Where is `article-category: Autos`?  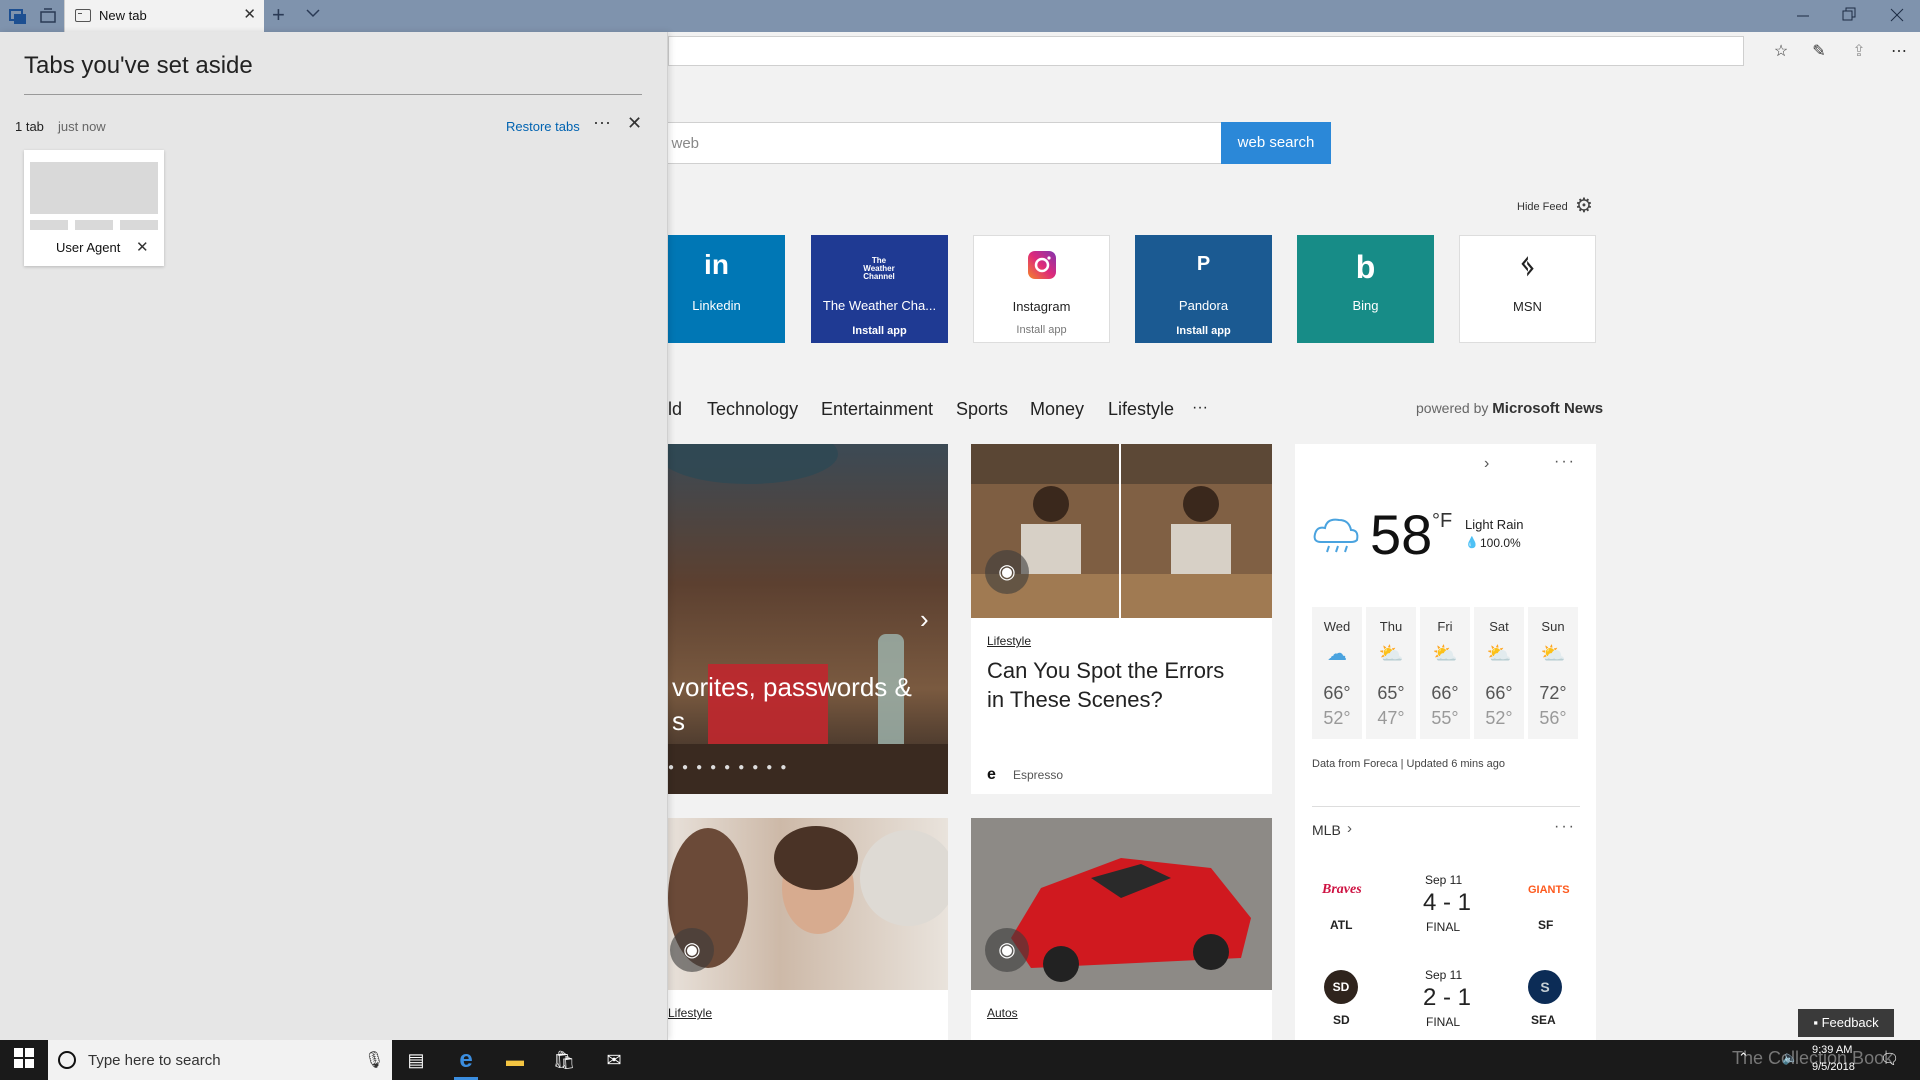 article-category: Autos is located at coordinates (1002, 1013).